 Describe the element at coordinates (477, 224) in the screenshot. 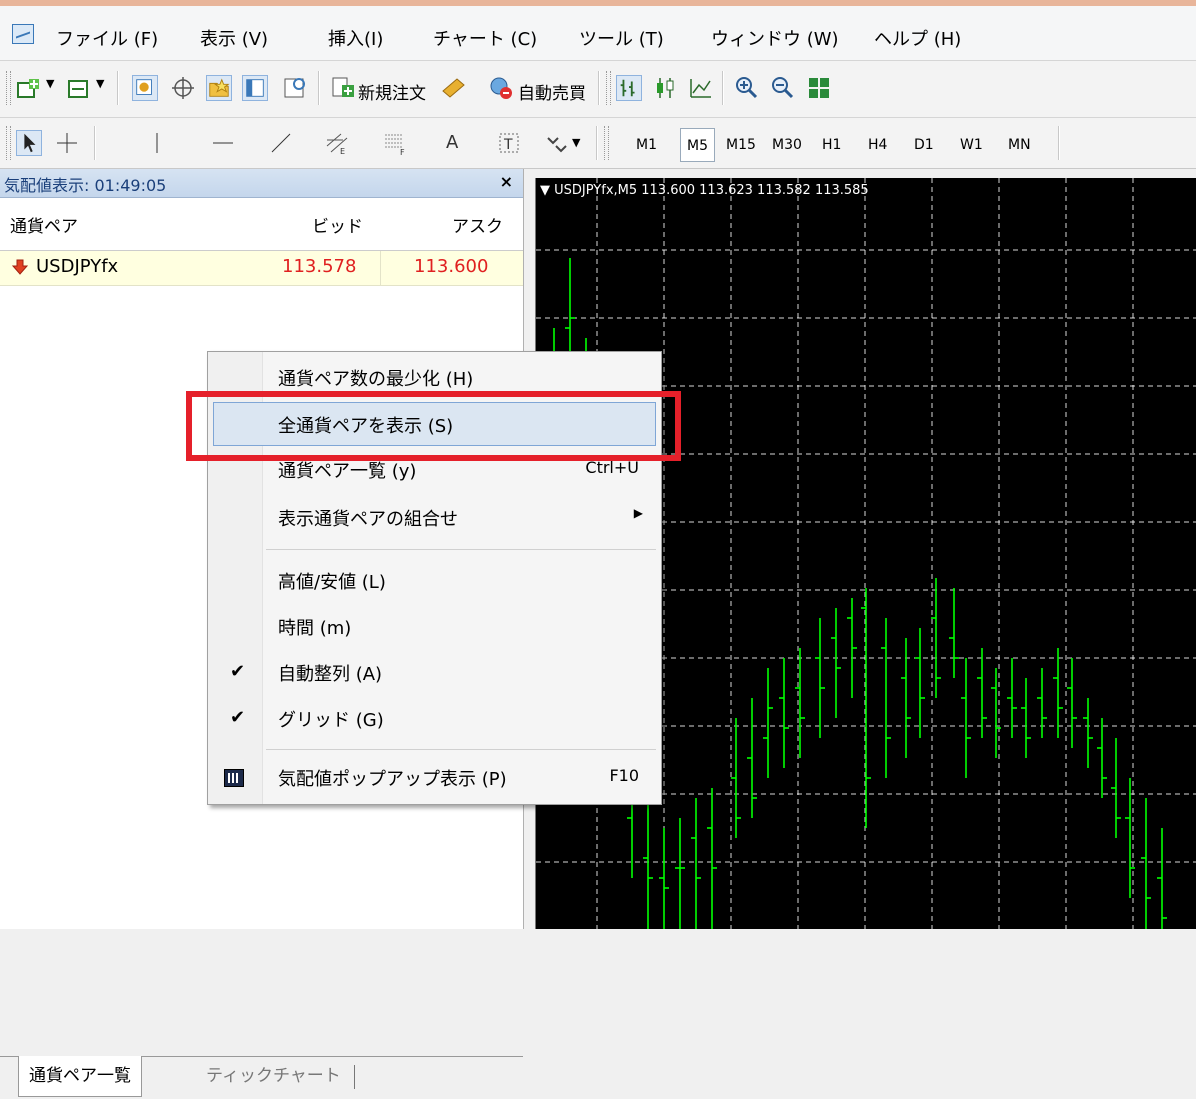

I see `column-header-ask: アスク` at that location.